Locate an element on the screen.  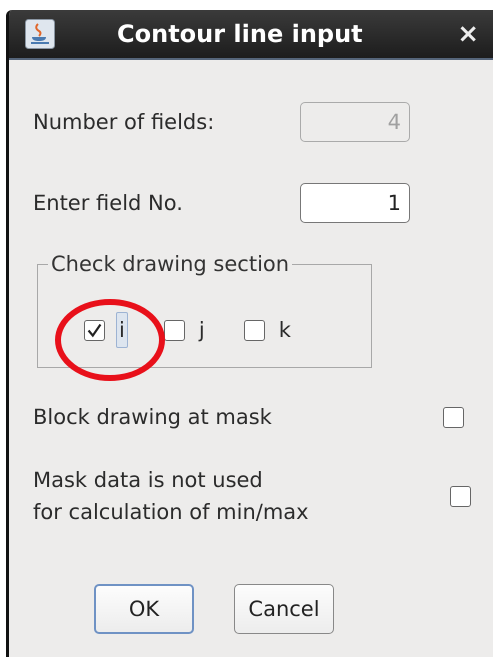
checkbox-label: i is located at coordinates (122, 330).